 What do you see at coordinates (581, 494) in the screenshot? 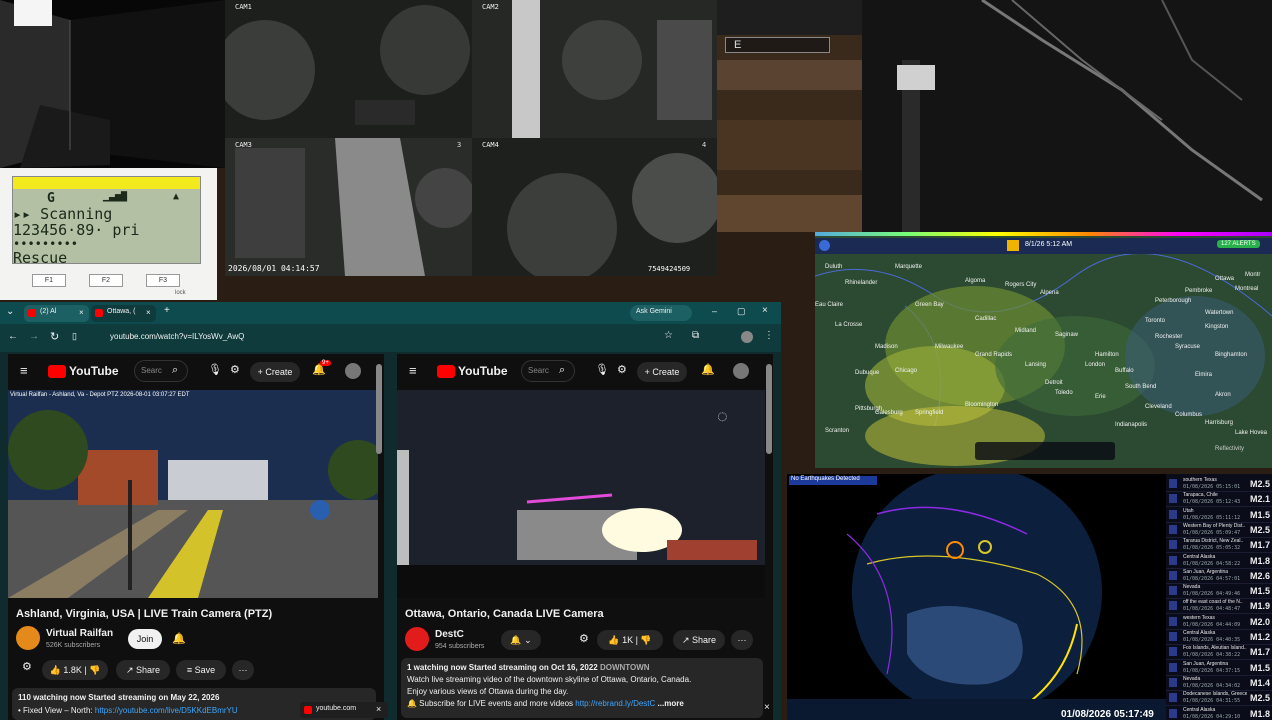
I see `video-player-right: ◌` at bounding box center [581, 494].